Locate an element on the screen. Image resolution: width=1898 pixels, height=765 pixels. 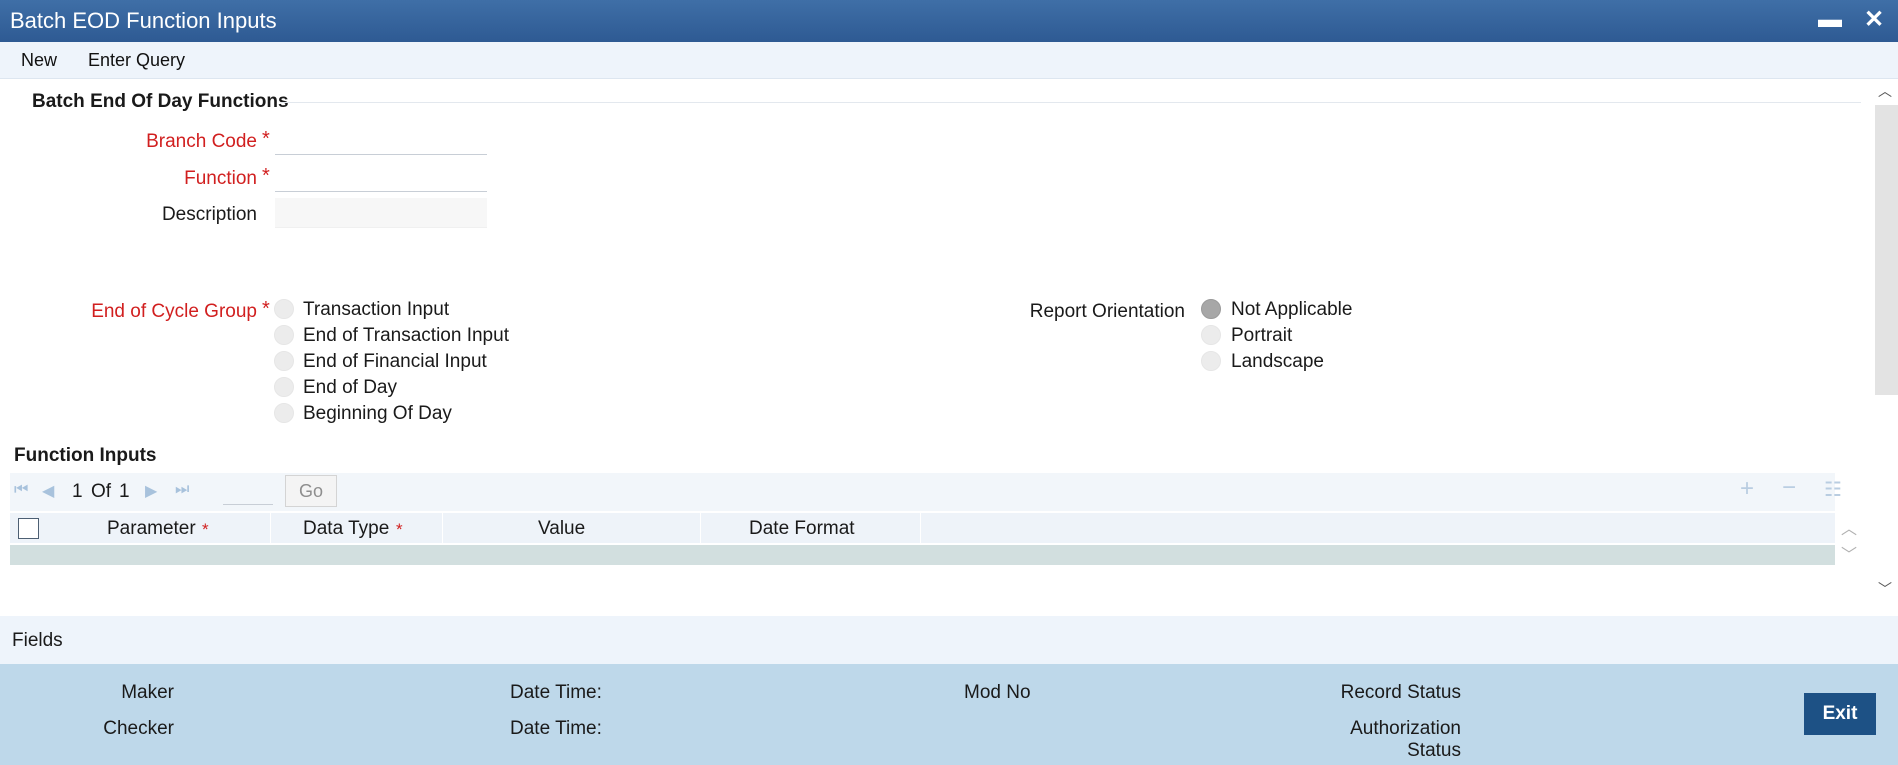
section-title: Batch End Of Day Functions is located at coordinates (160, 101).